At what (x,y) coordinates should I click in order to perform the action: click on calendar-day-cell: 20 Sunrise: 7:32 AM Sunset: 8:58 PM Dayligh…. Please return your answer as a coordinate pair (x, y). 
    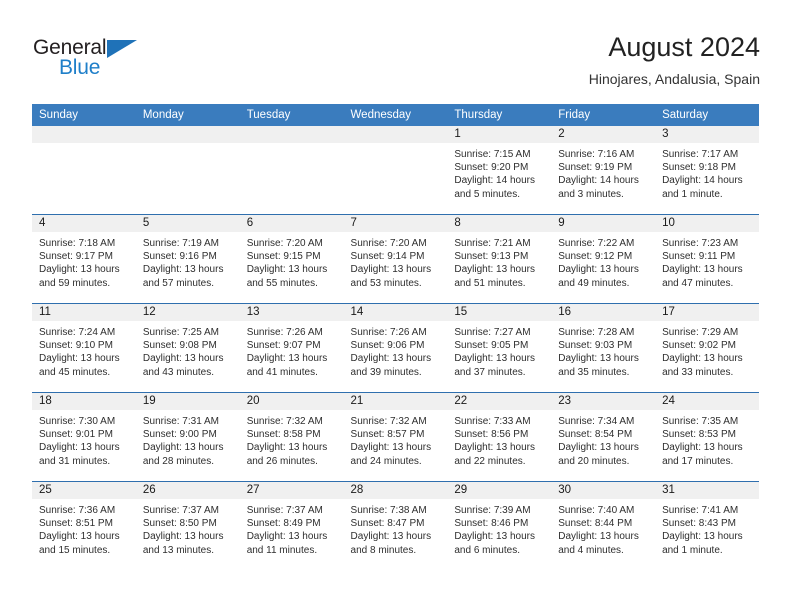
    Looking at the image, I should click on (291, 437).